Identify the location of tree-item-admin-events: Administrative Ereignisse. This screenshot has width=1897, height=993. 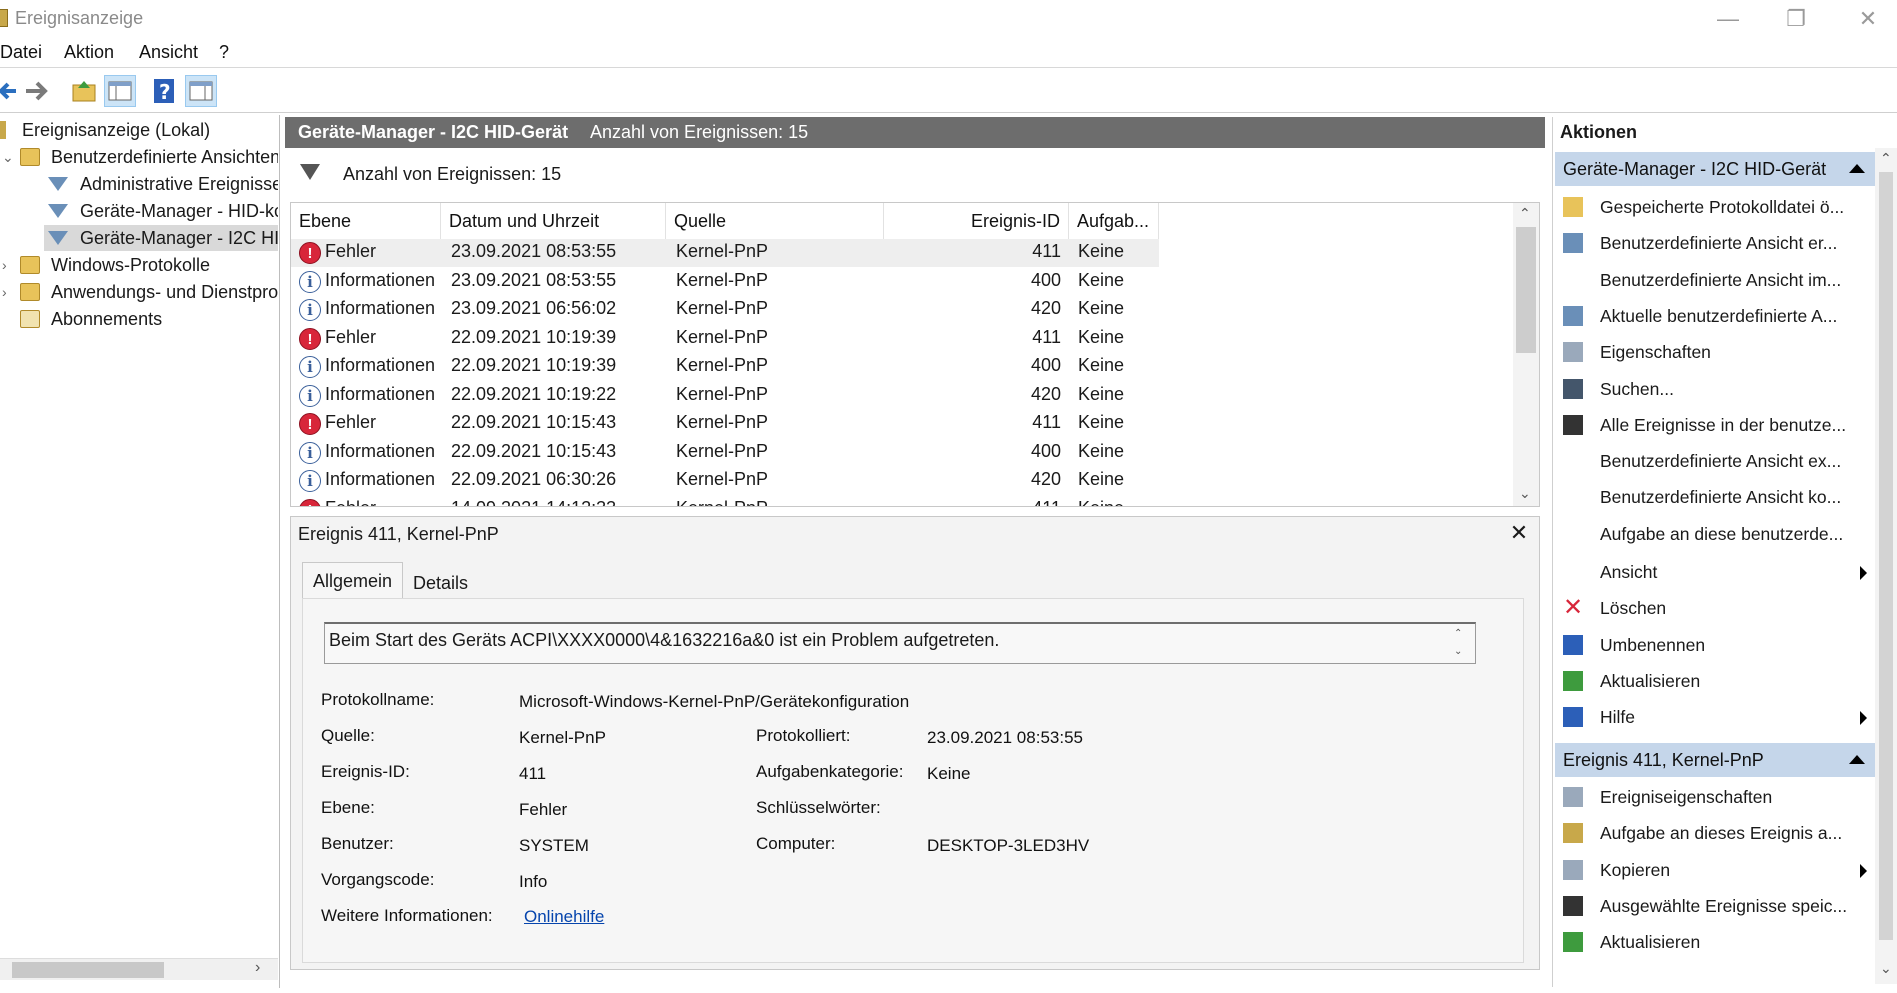
(139, 184).